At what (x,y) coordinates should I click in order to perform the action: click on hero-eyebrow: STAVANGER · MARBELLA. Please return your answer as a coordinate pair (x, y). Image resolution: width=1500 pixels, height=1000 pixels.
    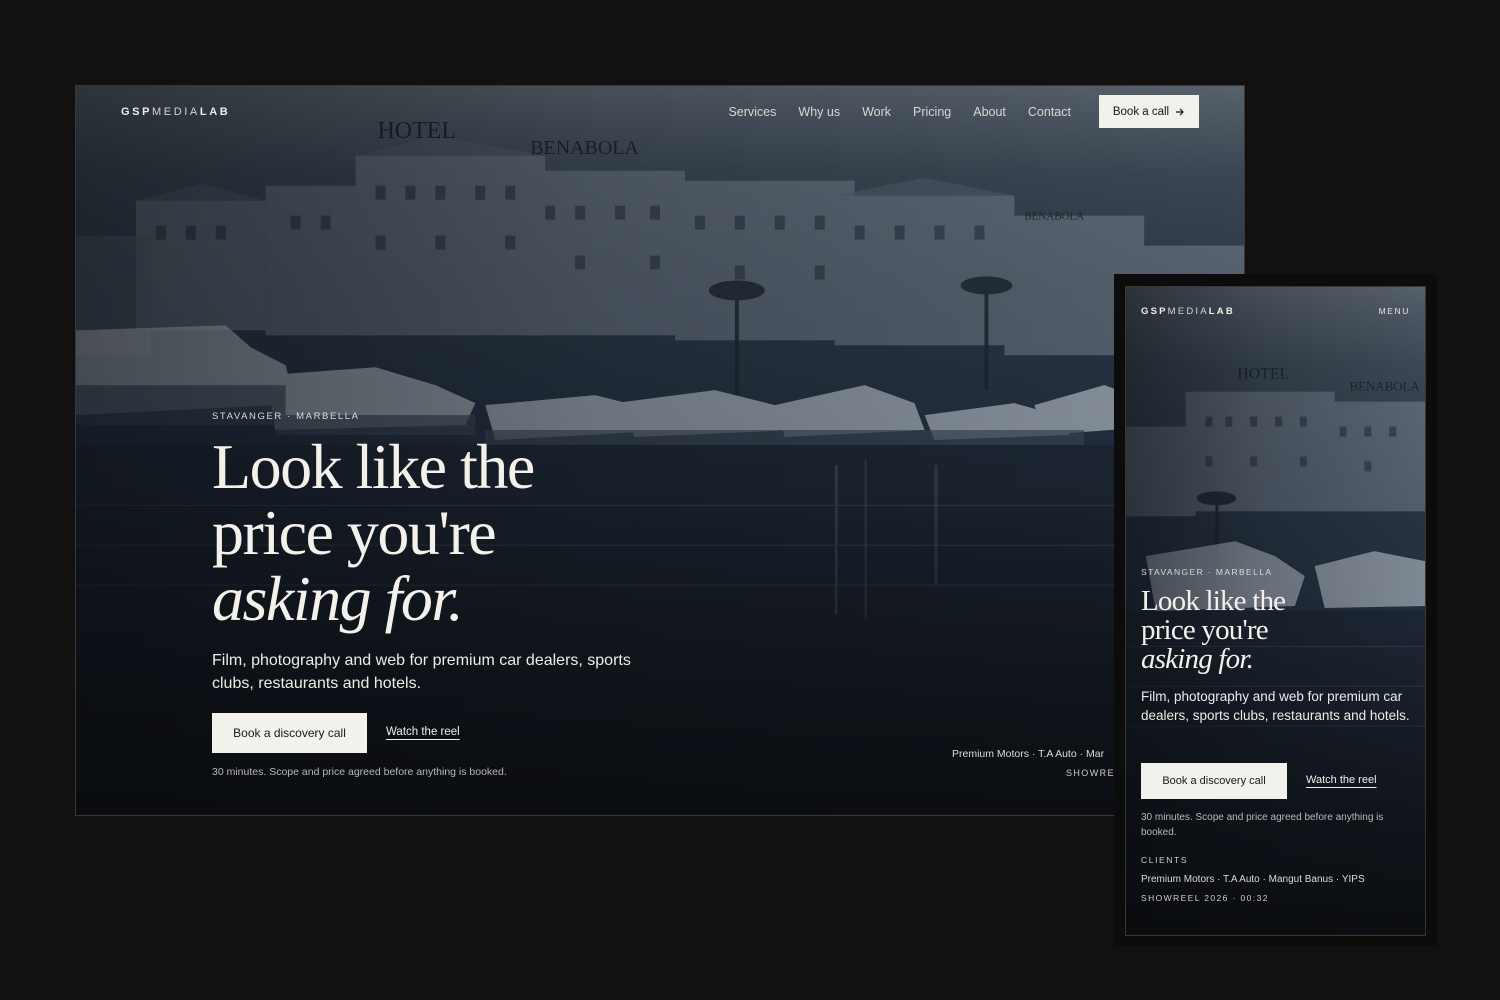
    Looking at the image, I should click on (286, 416).